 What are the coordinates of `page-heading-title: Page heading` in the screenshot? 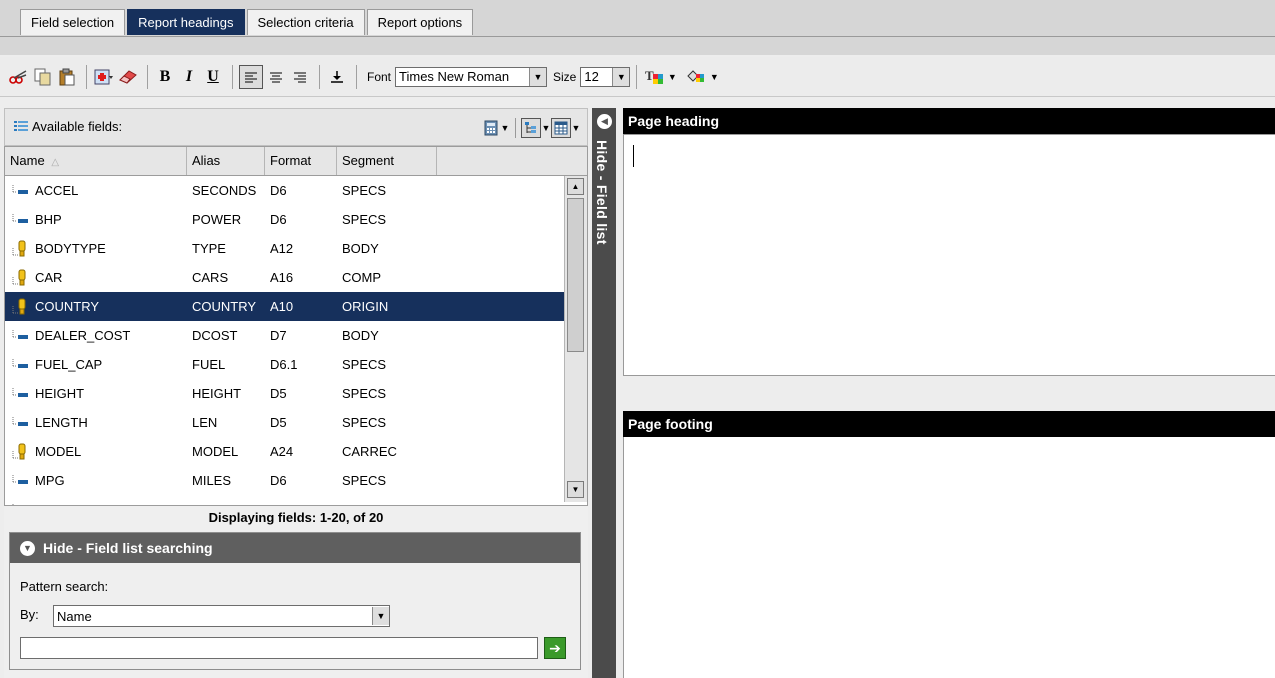 It's located at (949, 121).